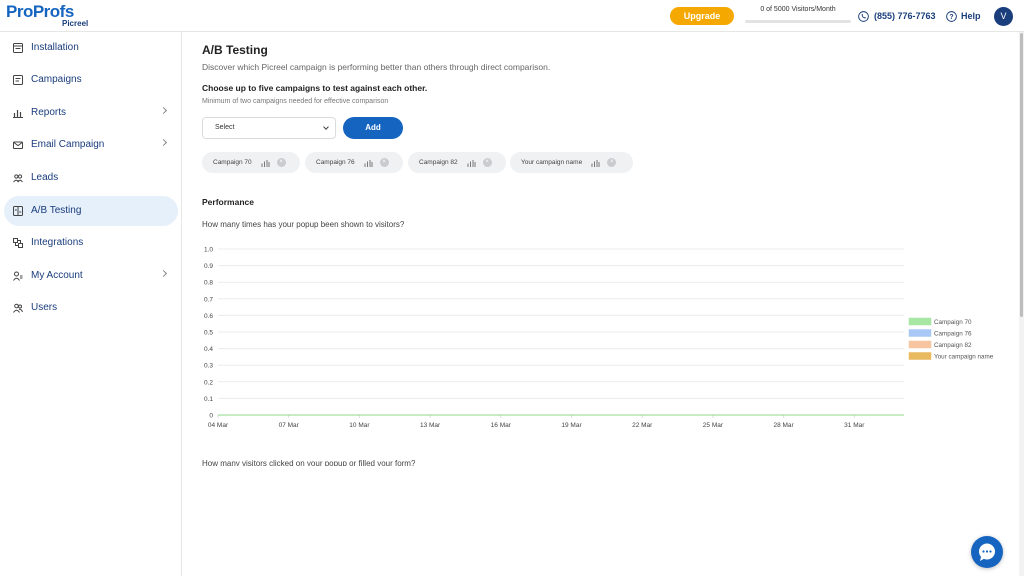 The height and width of the screenshot is (576, 1024). Describe the element at coordinates (953, 322) in the screenshot. I see `legend-label: Campaign 70` at that location.